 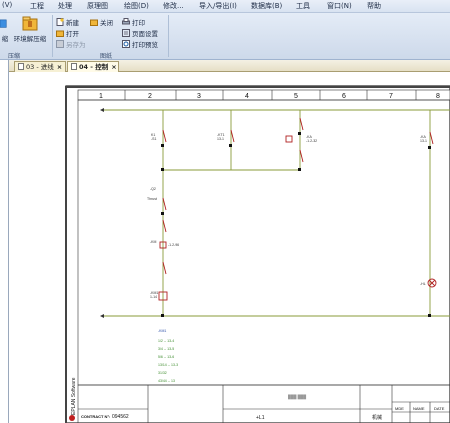 I want to click on component-label: Thrust, so click(x=152, y=199).